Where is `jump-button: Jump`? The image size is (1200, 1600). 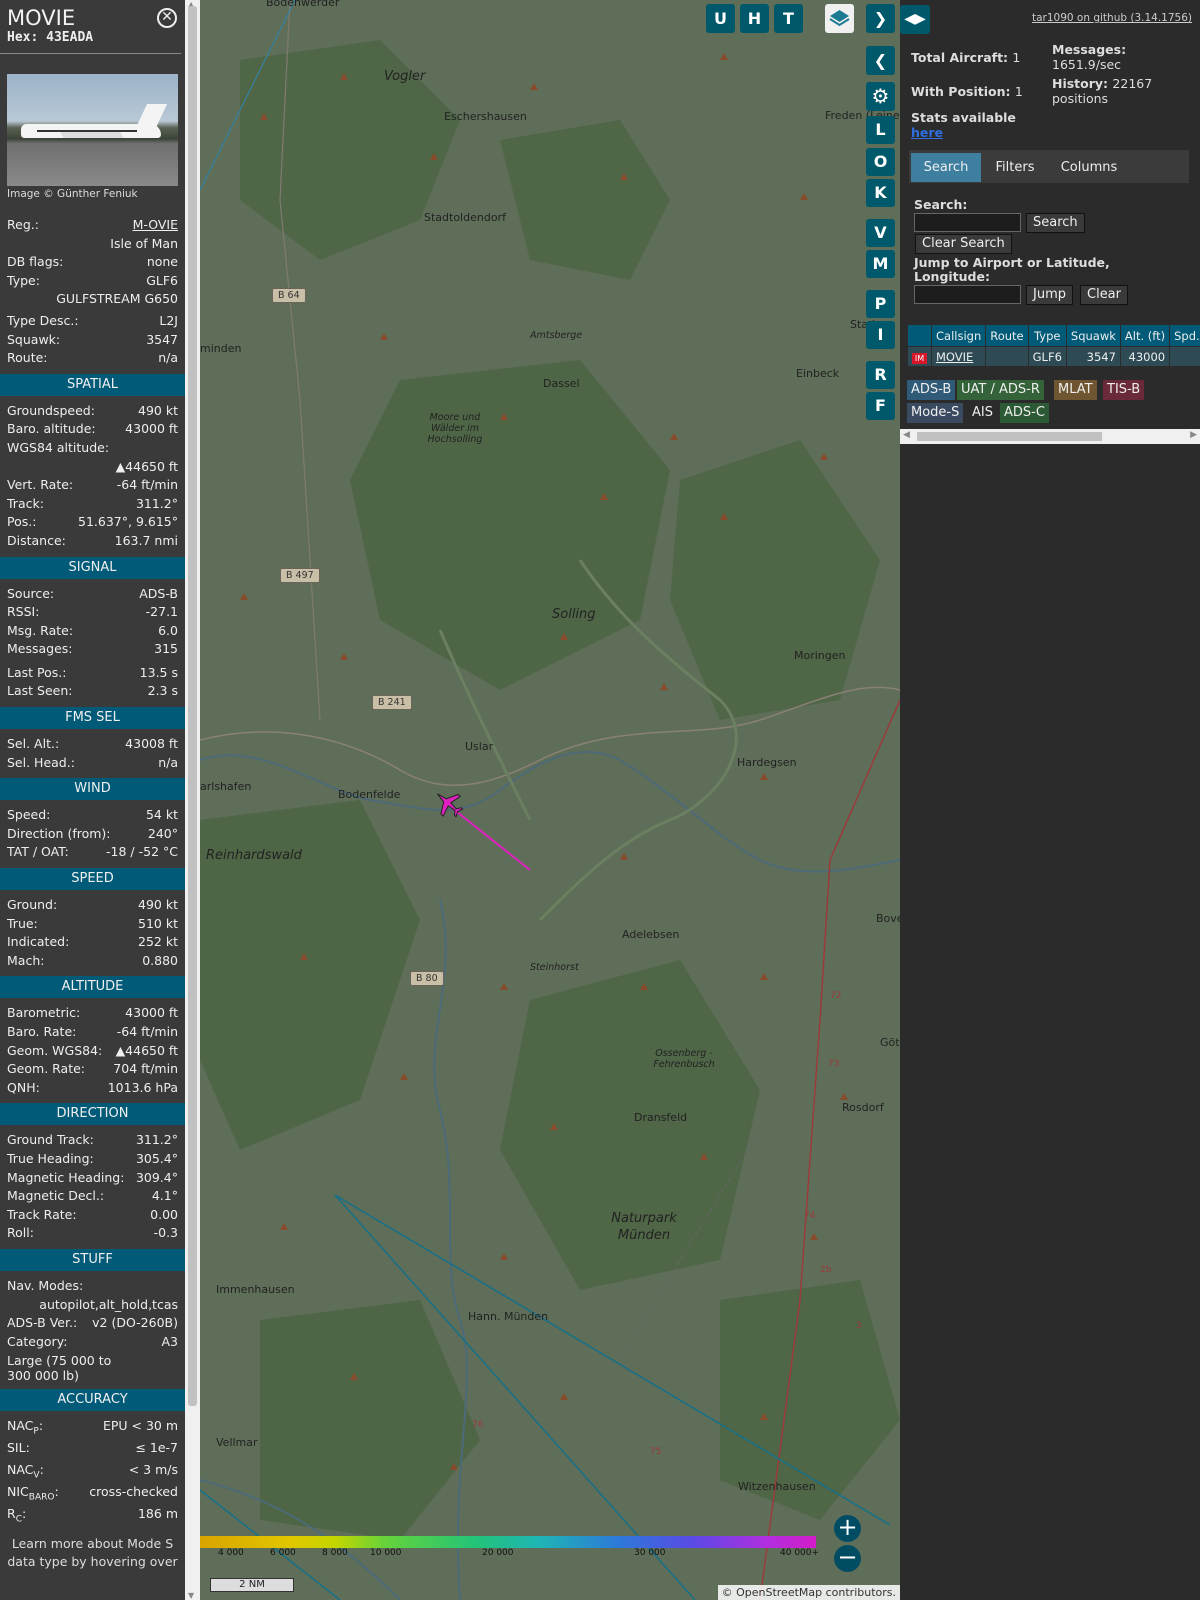 jump-button: Jump is located at coordinates (1049, 295).